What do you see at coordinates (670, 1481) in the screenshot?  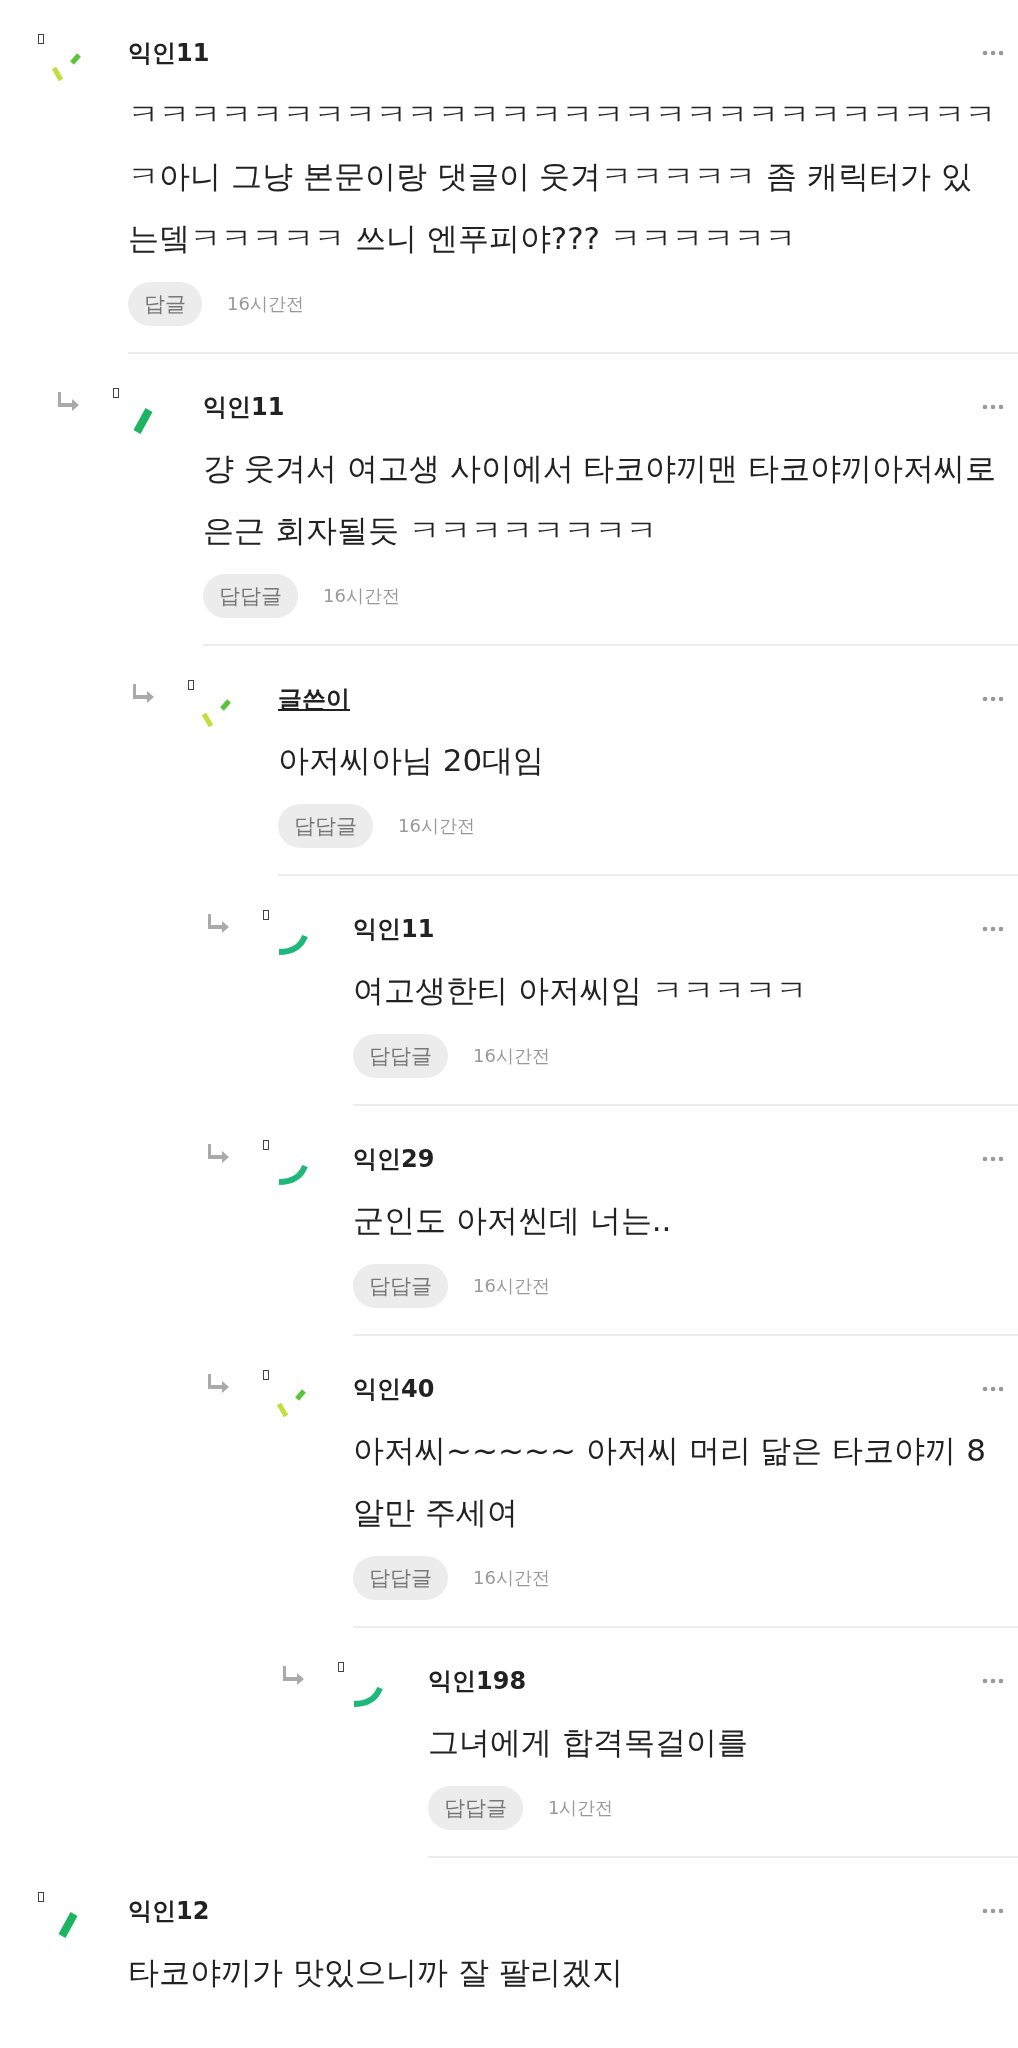 I see `comment-text: 아저씨~~~~~ 아저씨 머리 닮은 타코야끼 8알만 주세여` at bounding box center [670, 1481].